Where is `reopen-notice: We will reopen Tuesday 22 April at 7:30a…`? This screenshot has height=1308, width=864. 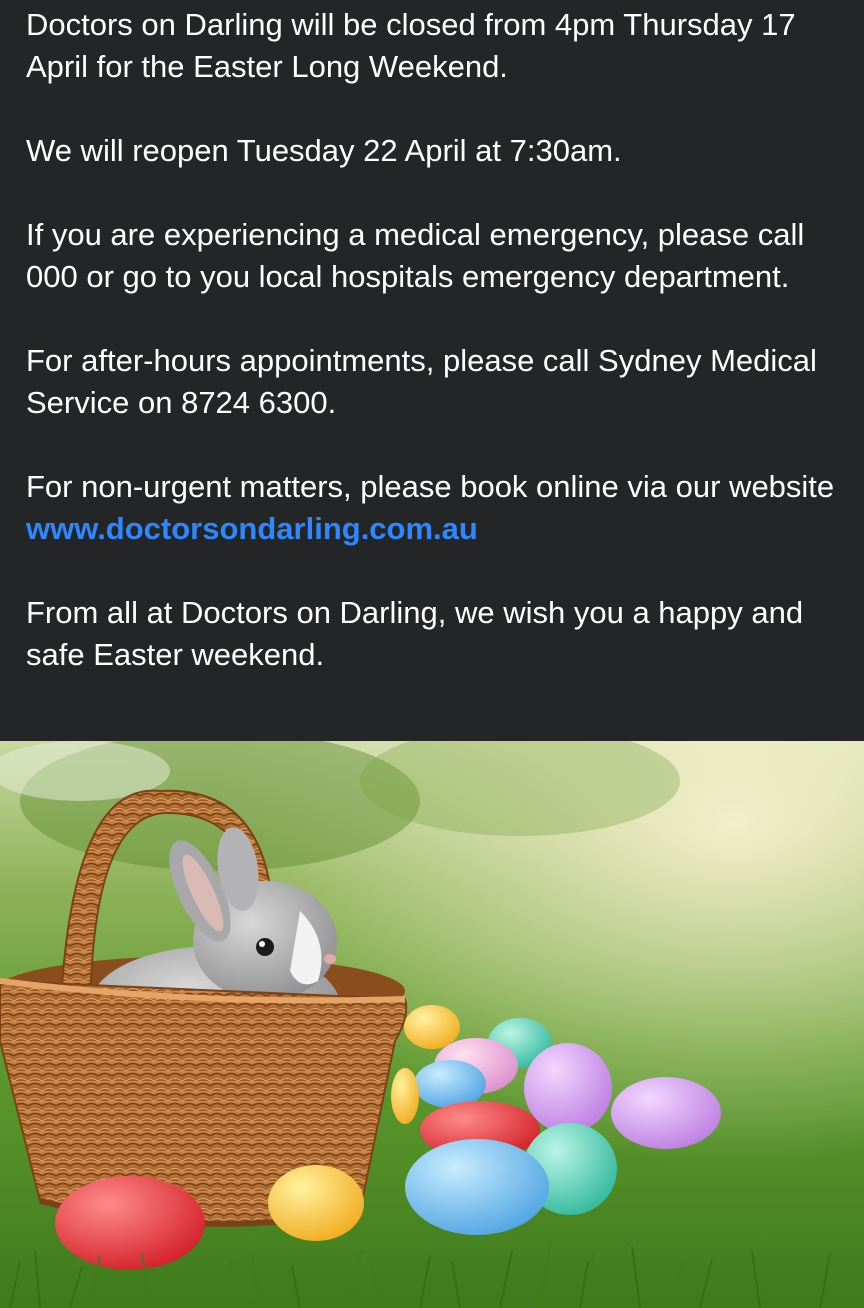
reopen-notice: We will reopen Tuesday 22 April at 7:30a… is located at coordinates (324, 150).